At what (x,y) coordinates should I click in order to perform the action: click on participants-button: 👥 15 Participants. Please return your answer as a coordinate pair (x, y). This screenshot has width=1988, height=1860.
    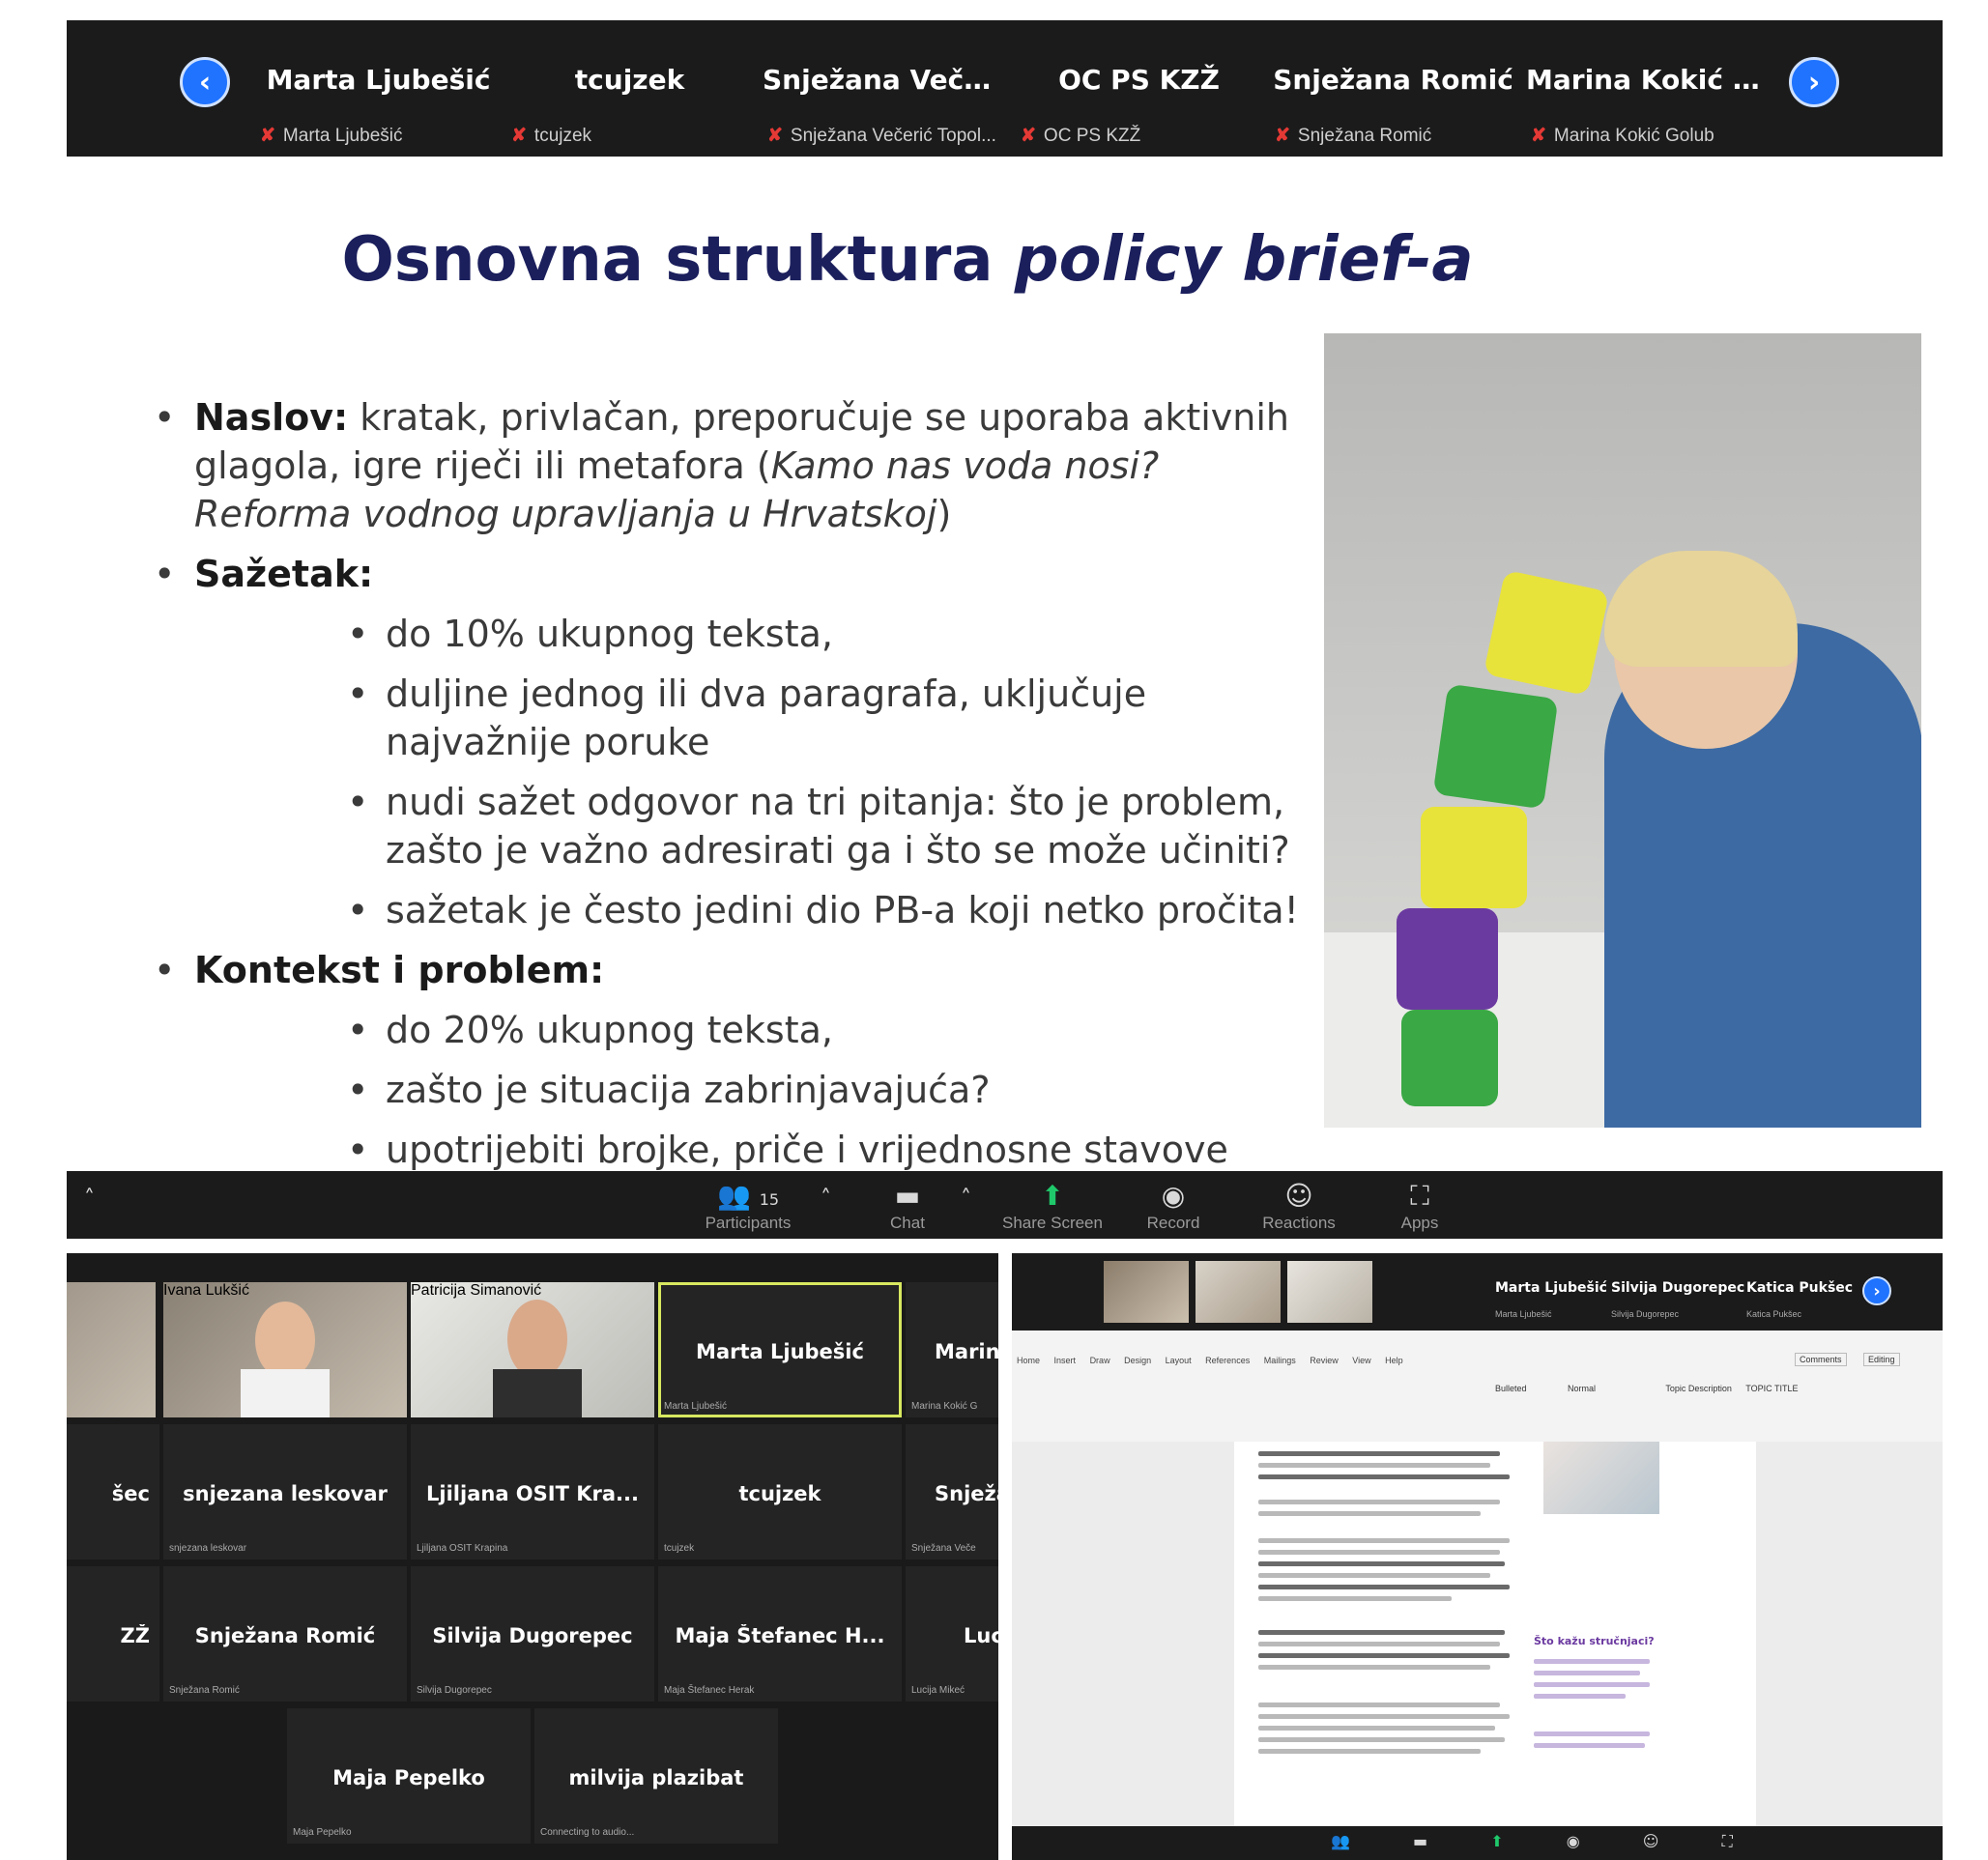
    Looking at the image, I should click on (748, 1206).